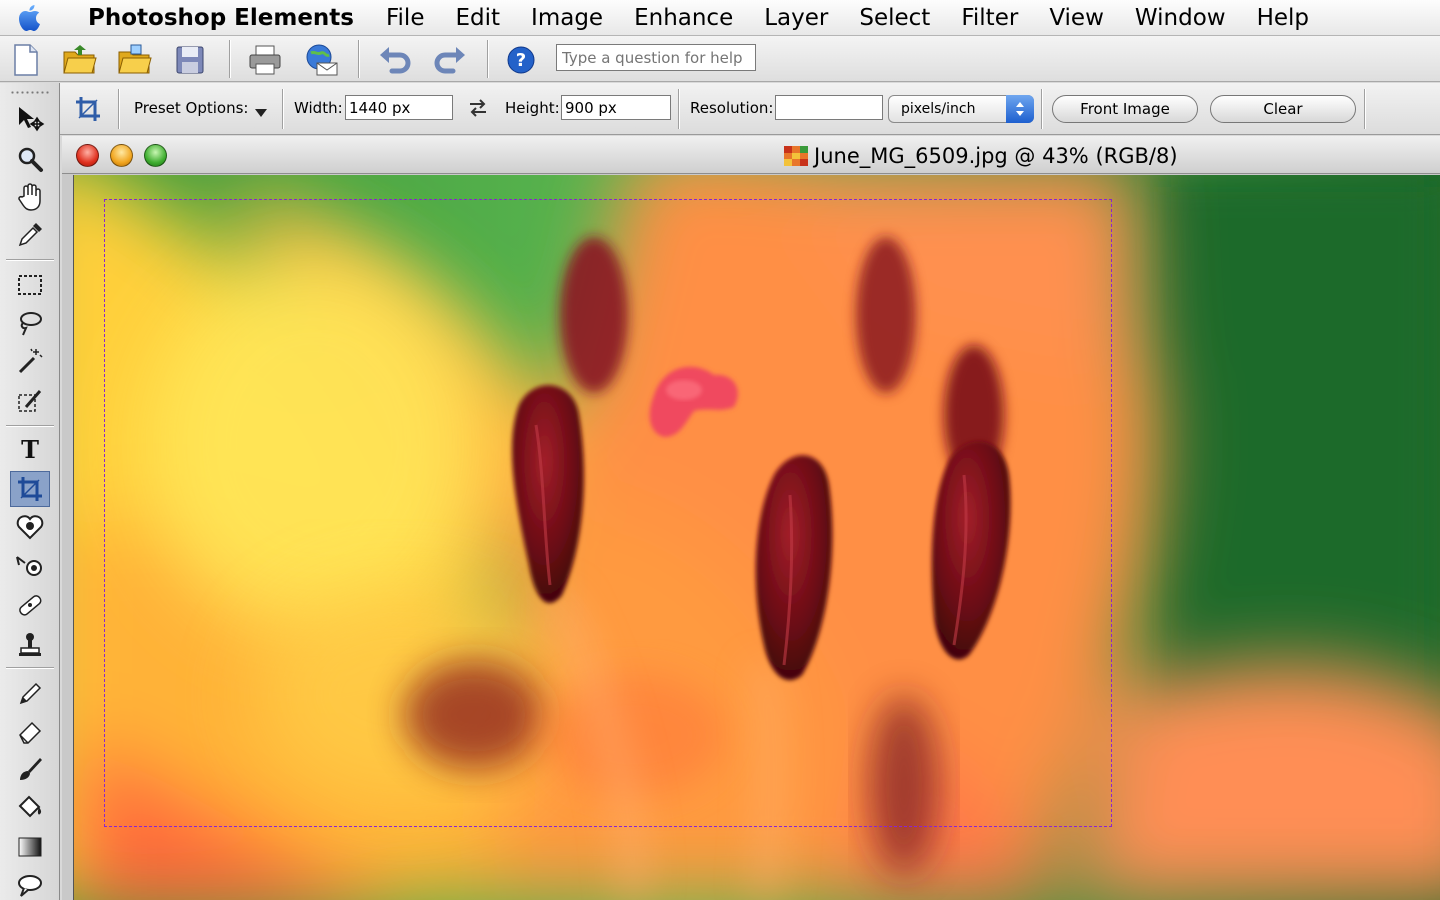 Image resolution: width=1440 pixels, height=900 pixels. I want to click on save-icon, so click(190, 60).